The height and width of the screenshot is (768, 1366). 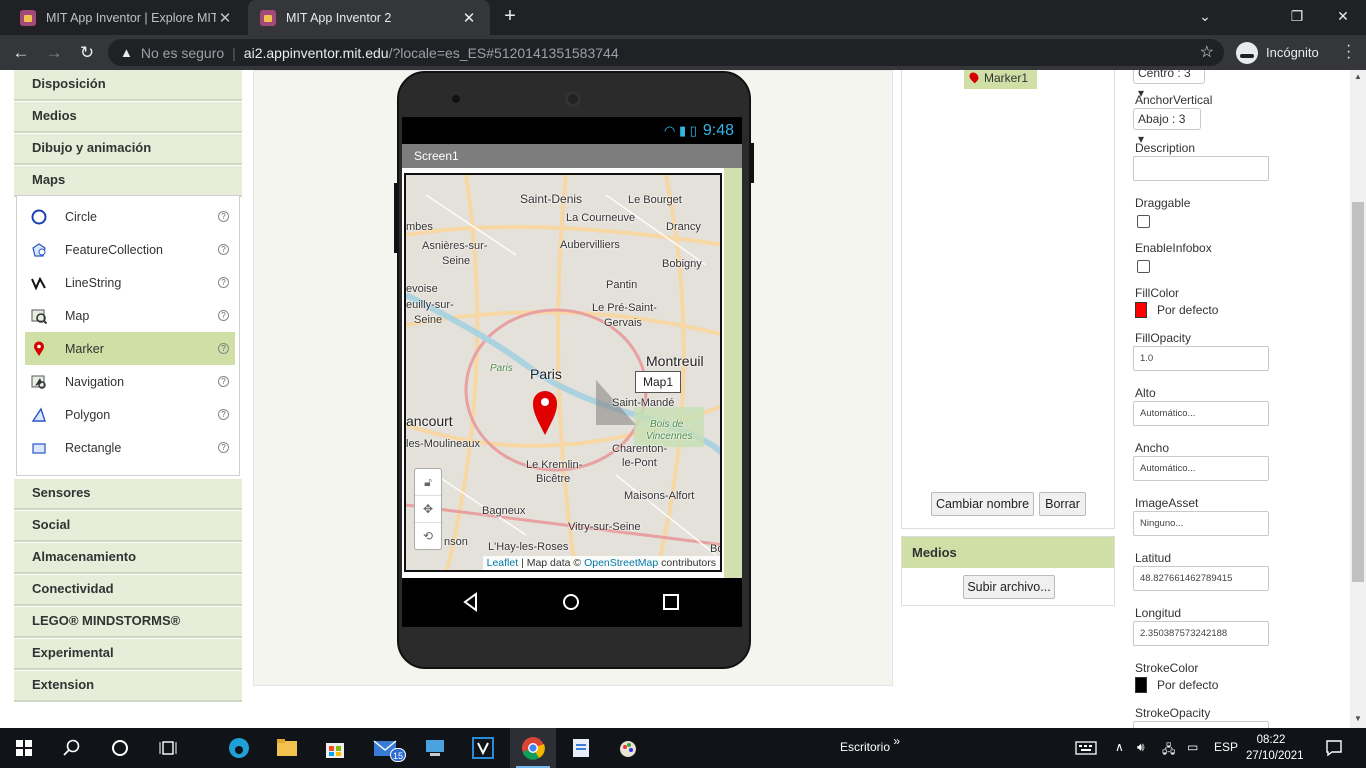 I want to click on palette-item-polygon: Polygon ?, so click(x=130, y=414).